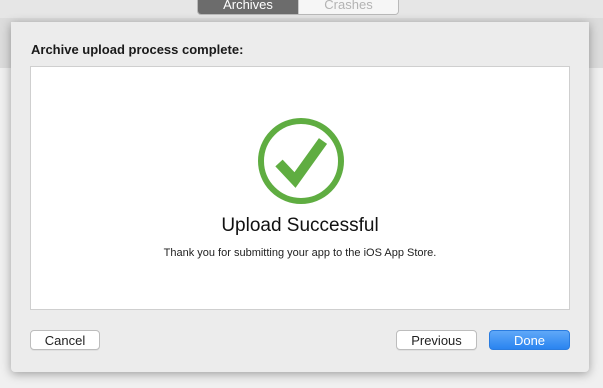  Describe the element at coordinates (348, 7) in the screenshot. I see `tab-crashes: Crashes` at that location.